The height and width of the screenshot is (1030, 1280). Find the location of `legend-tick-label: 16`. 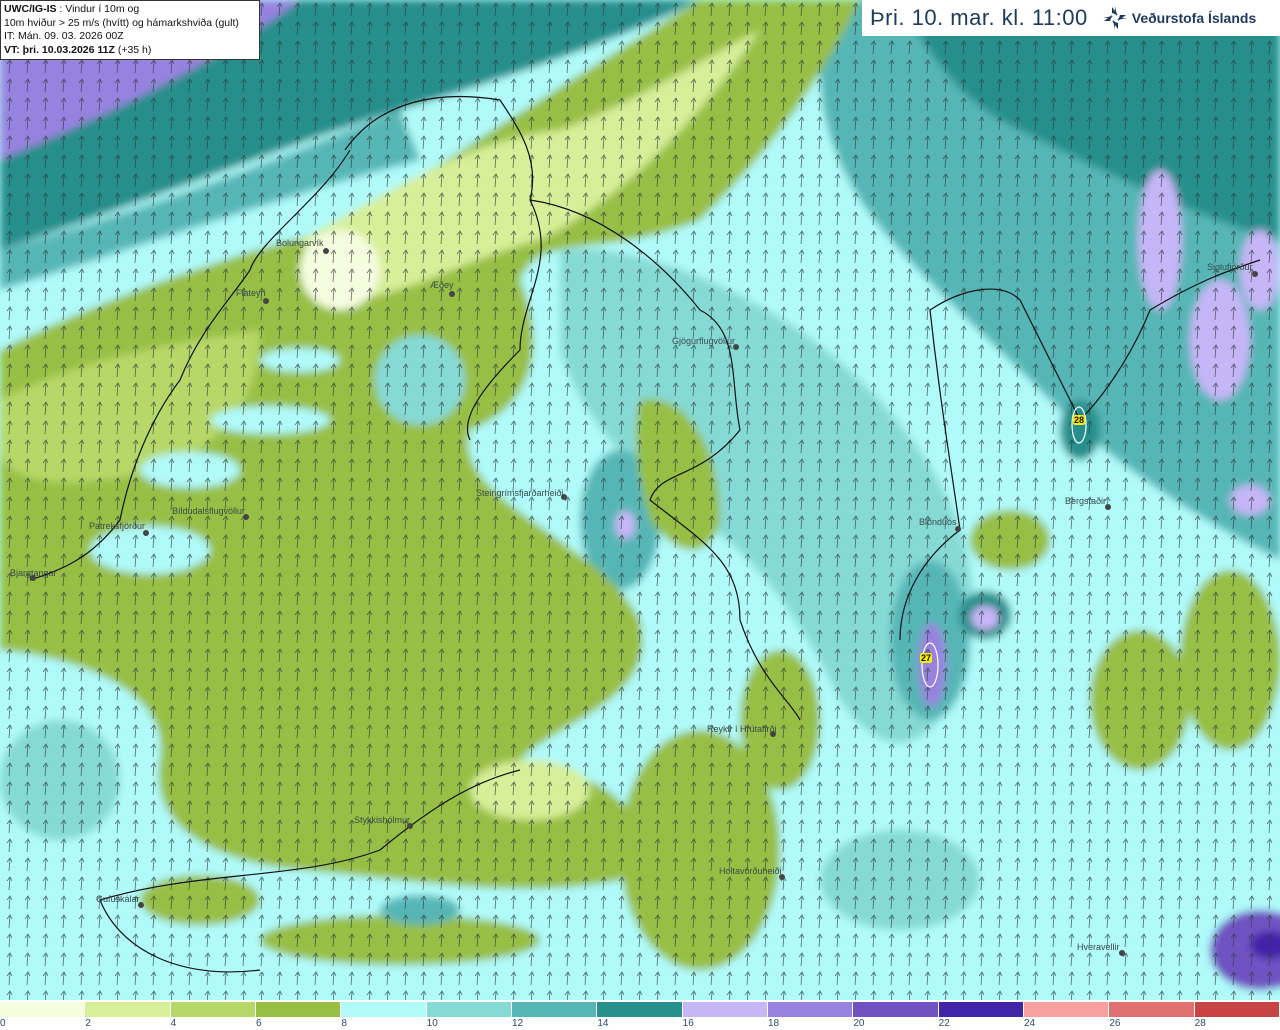

legend-tick-label: 16 is located at coordinates (688, 1023).